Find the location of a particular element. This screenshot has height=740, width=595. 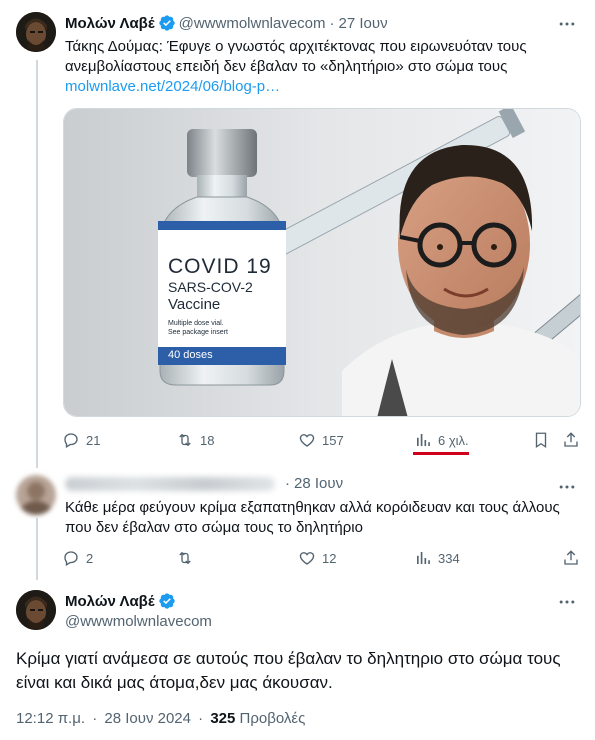

reply-button: 2 is located at coordinates (77, 558).